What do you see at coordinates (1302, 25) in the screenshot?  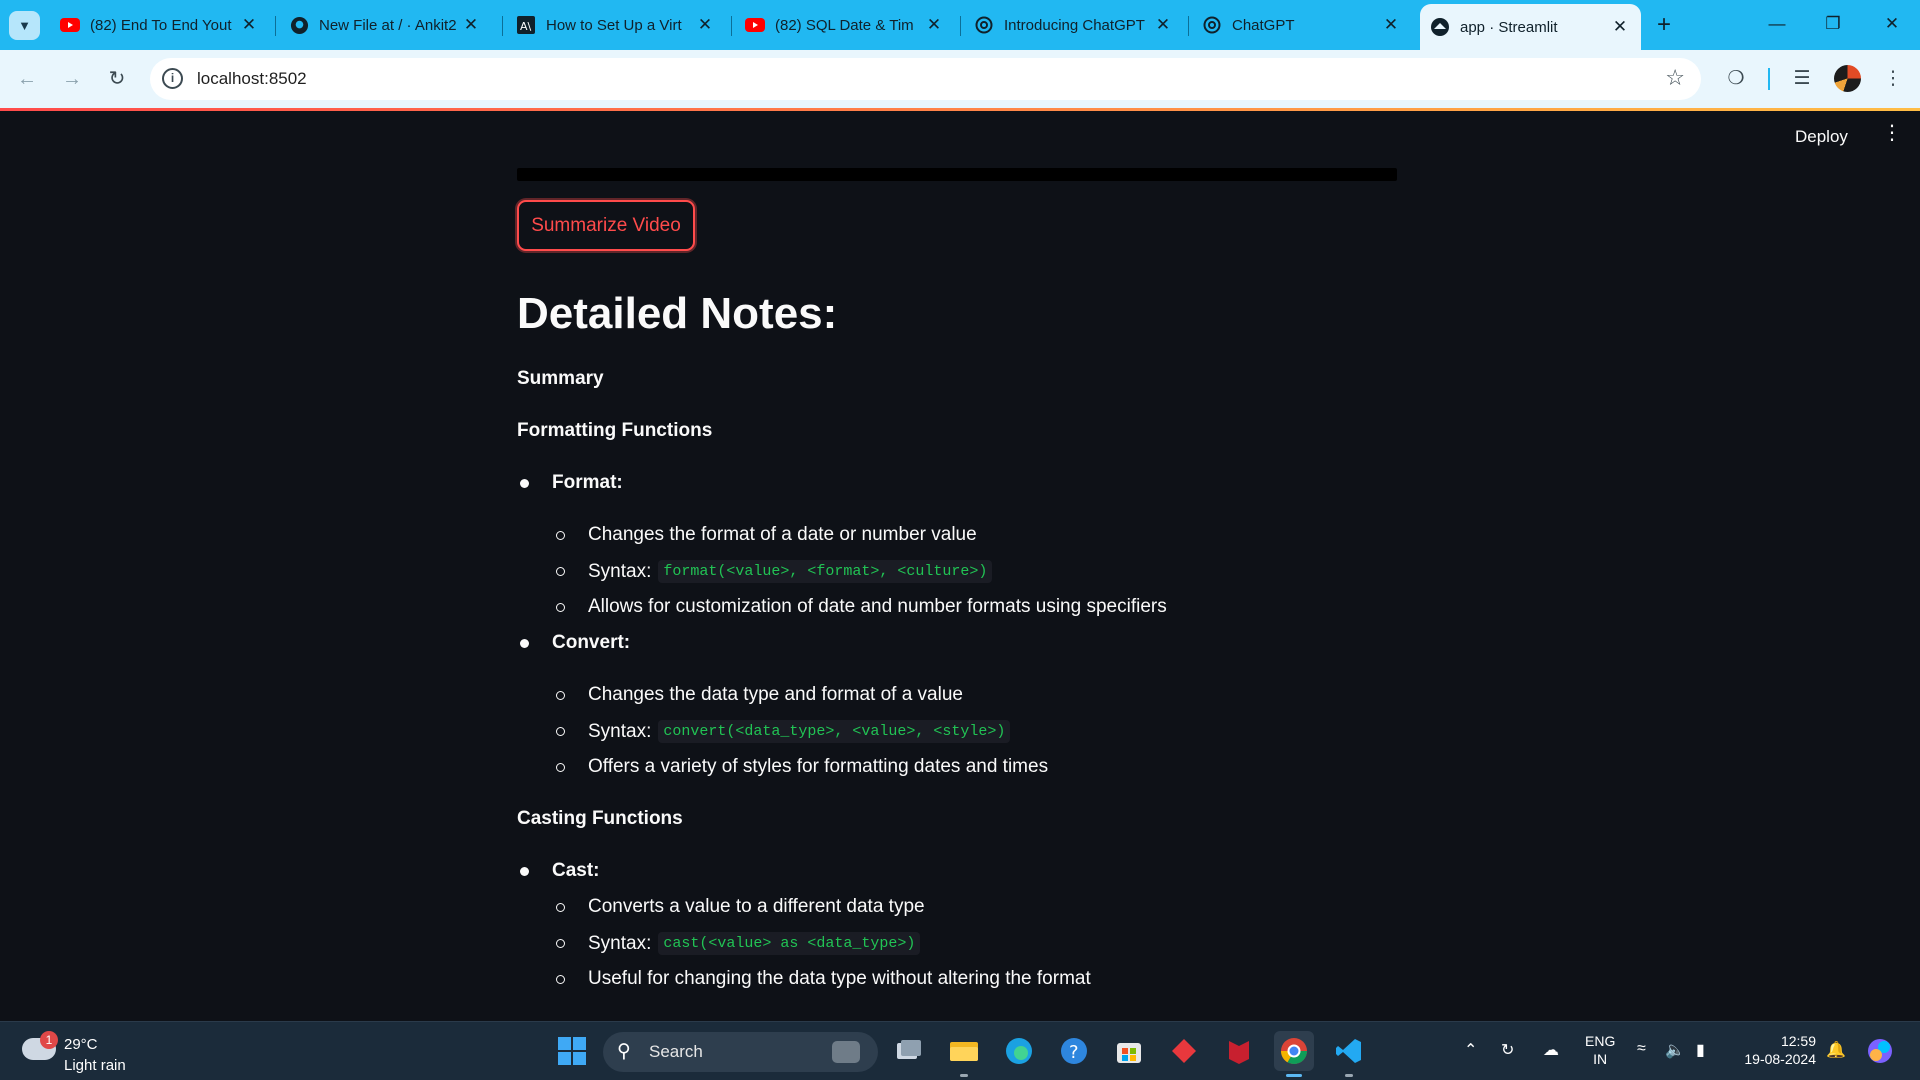 I see `browser-tab: ChatGPT ✕` at bounding box center [1302, 25].